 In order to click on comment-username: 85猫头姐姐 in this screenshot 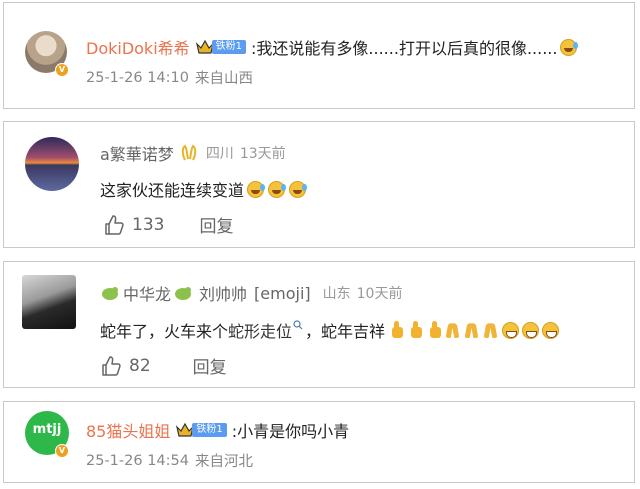, I will do `click(128, 430)`.